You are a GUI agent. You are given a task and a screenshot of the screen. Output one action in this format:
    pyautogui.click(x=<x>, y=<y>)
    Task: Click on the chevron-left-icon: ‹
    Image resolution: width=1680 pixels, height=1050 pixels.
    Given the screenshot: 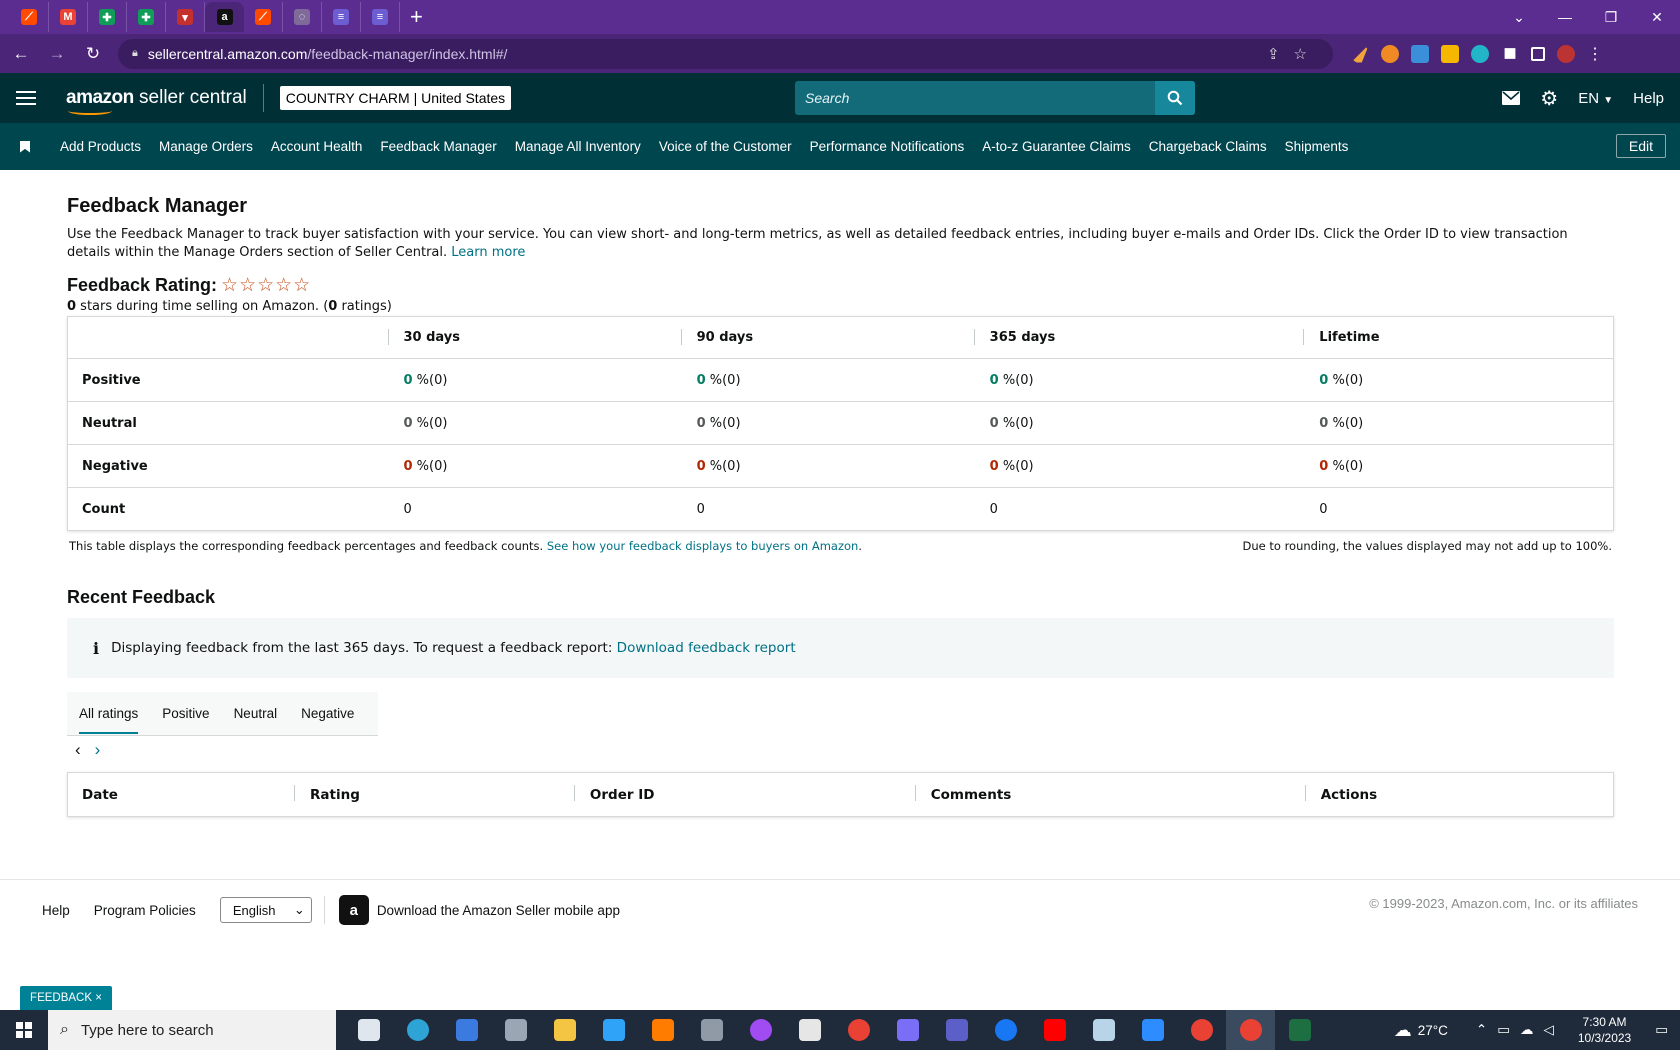 What is the action you would take?
    pyautogui.click(x=78, y=750)
    